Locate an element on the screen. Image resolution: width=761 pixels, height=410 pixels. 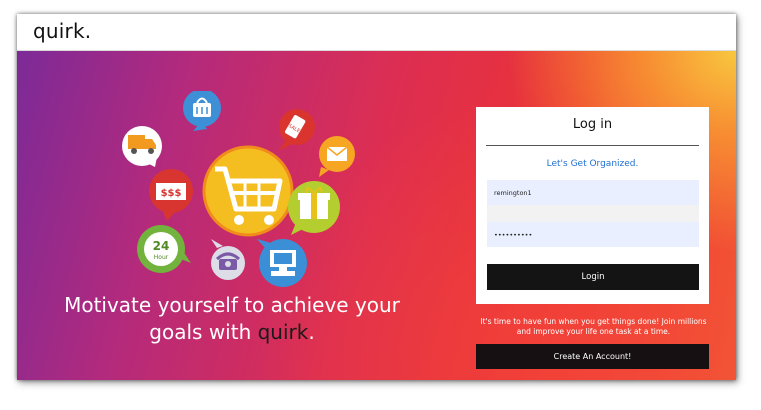
login-subtitle: Let's Get Organized. is located at coordinates (592, 164).